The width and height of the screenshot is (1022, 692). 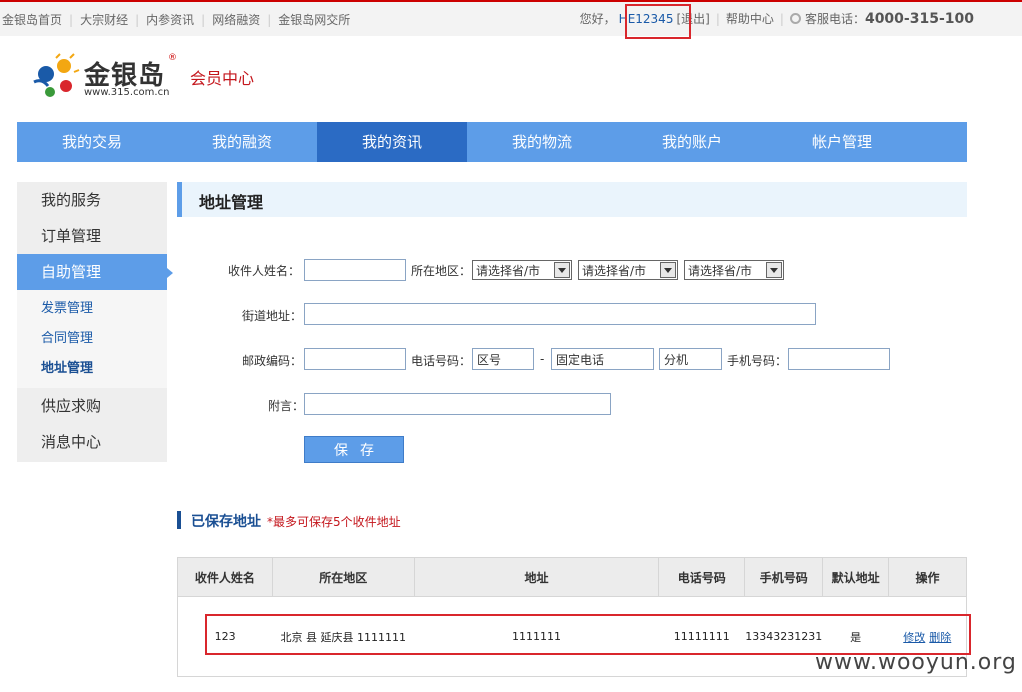 I want to click on column-header: 电话号码, so click(x=702, y=577).